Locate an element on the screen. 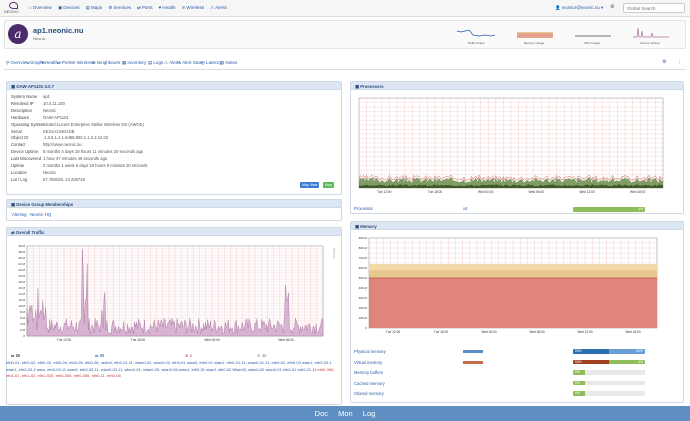 Image resolution: width=690 pixels, height=421 pixels. tab-inventory: ▦Inventory is located at coordinates (134, 63).